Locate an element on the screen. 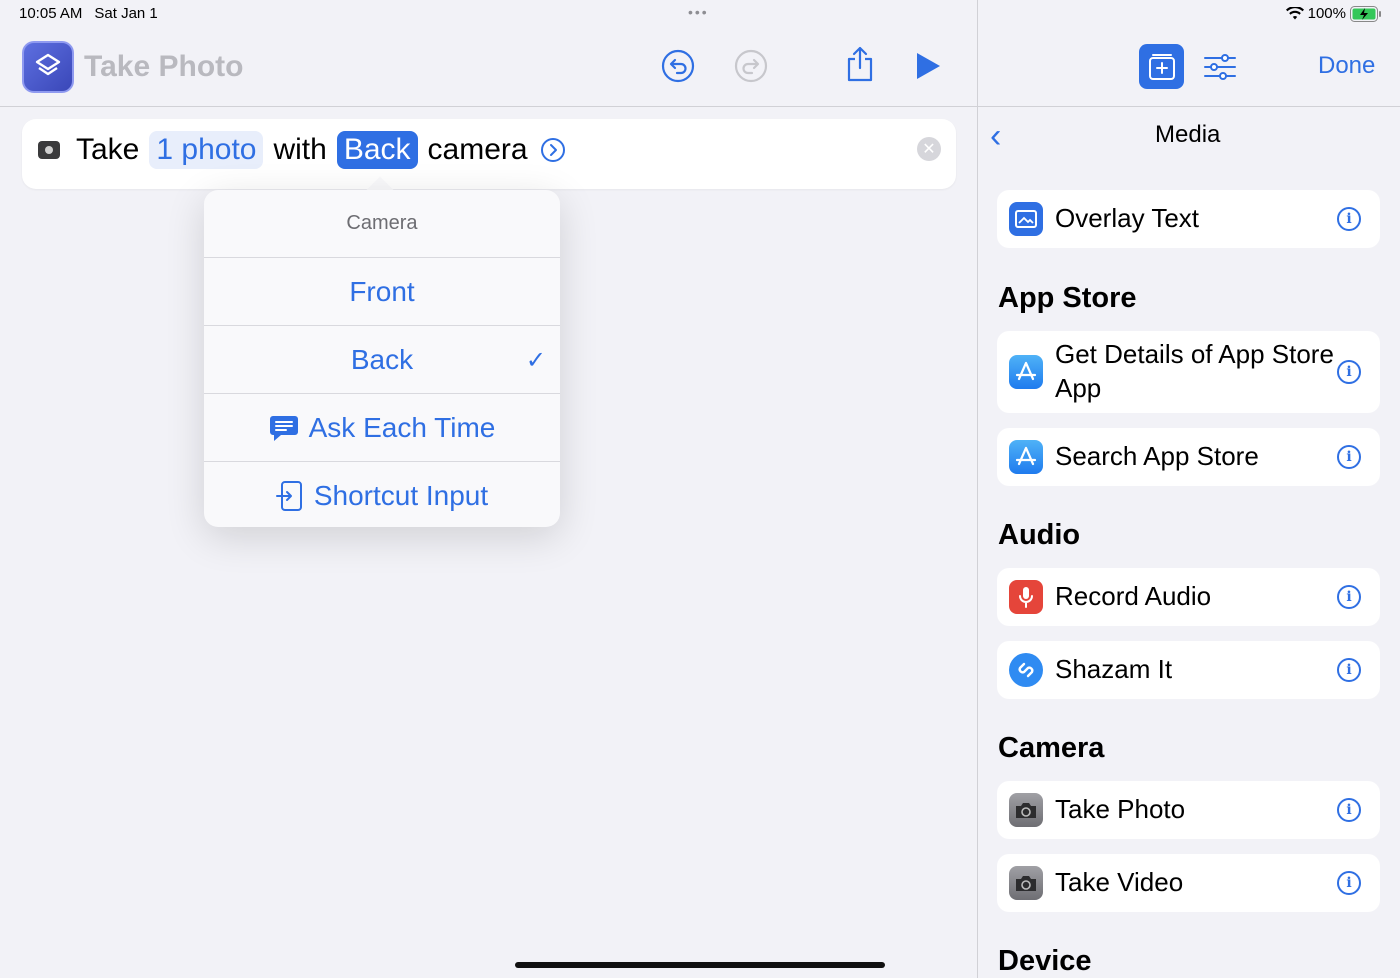  back-chevron-icon: ‹ is located at coordinates (995, 136).